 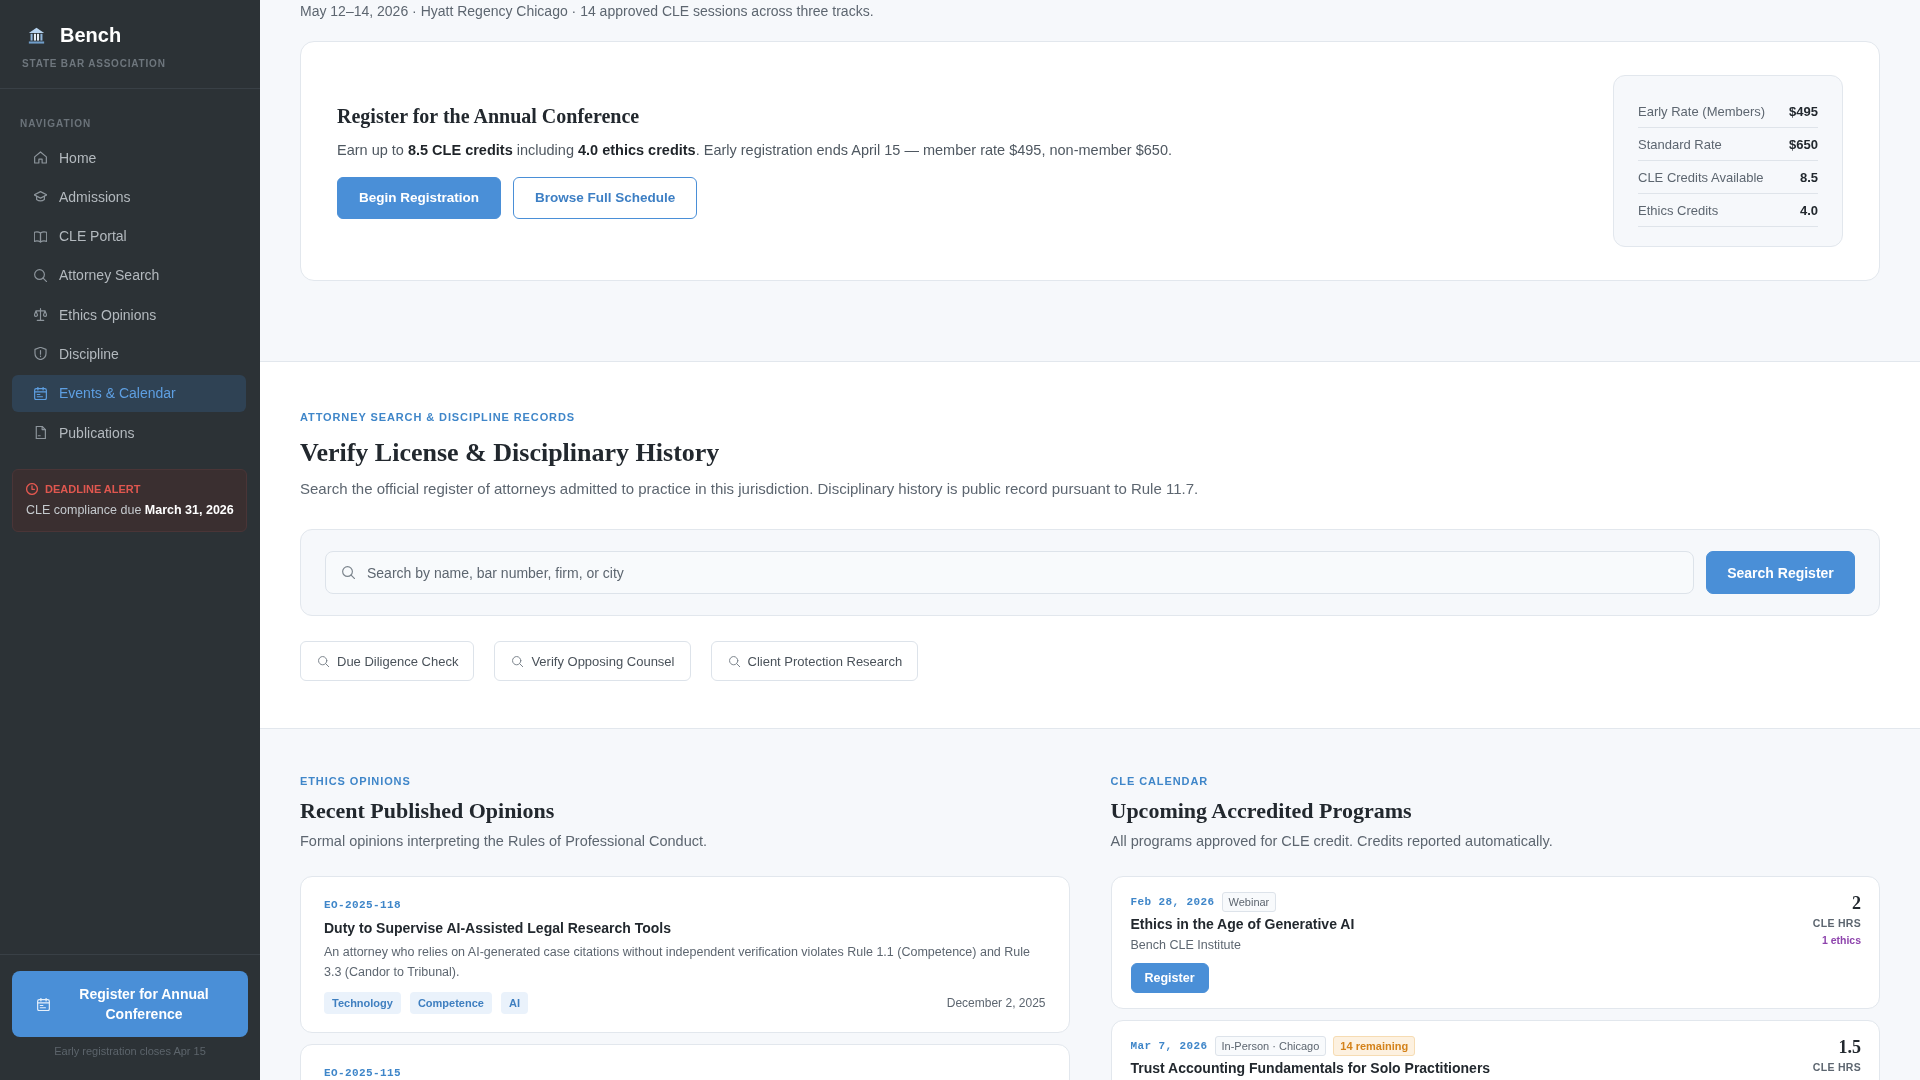 I want to click on rate-label: Early Rate (Members), so click(x=1702, y=111).